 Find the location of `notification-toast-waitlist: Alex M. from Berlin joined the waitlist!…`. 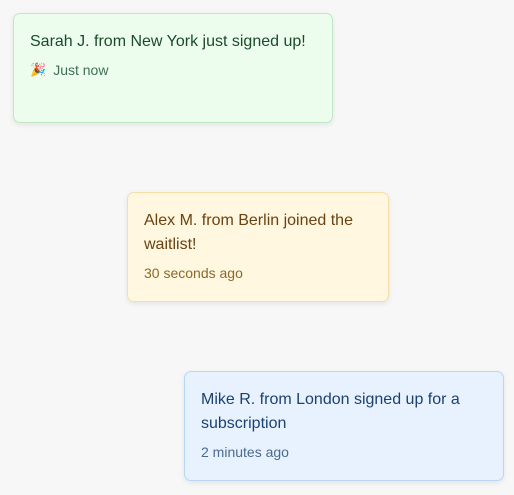

notification-toast-waitlist: Alex M. from Berlin joined the waitlist!… is located at coordinates (258, 247).